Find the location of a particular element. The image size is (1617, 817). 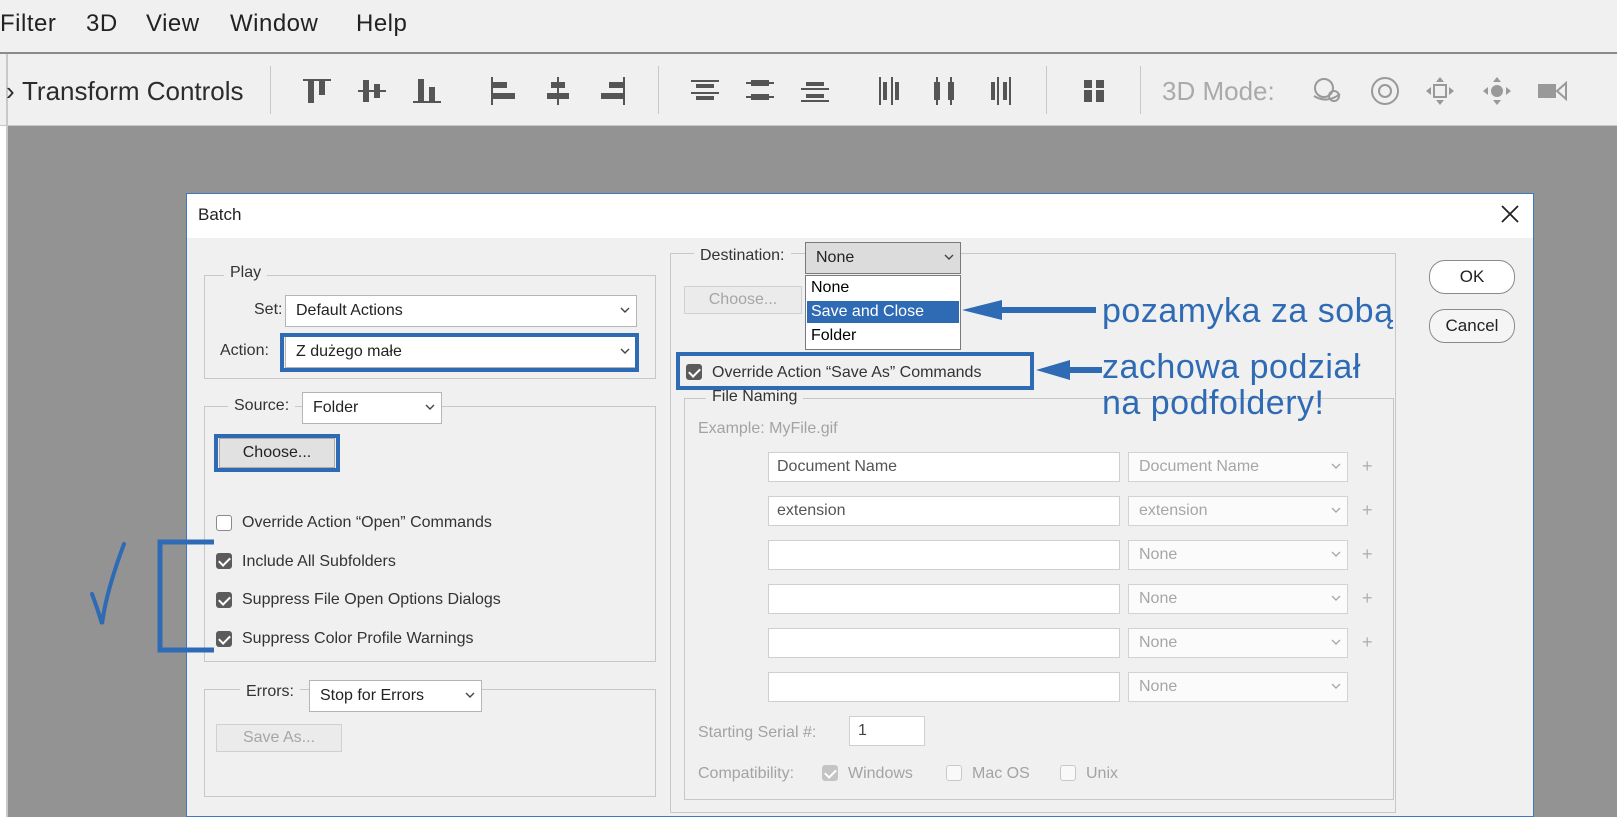

cancel-button: Cancel is located at coordinates (1472, 326).